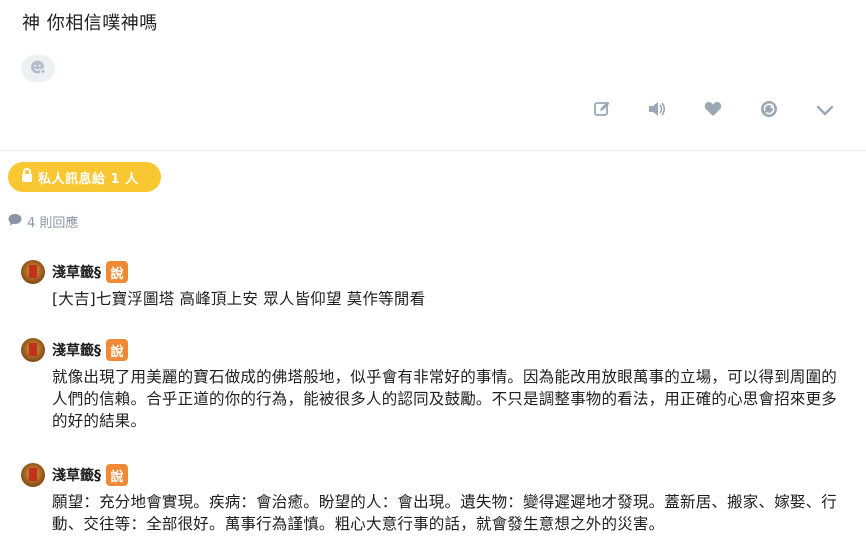  I want to click on emoji-add-icon, so click(38, 69).